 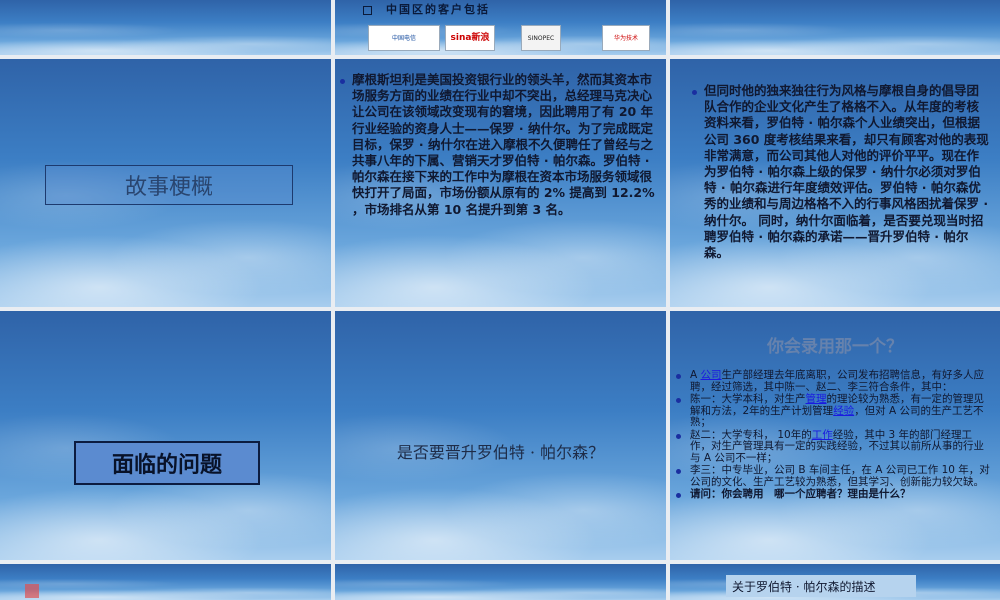 What do you see at coordinates (500, 452) in the screenshot?
I see `promotion-question: 是否要晋升罗伯特 · 帕尔森？` at bounding box center [500, 452].